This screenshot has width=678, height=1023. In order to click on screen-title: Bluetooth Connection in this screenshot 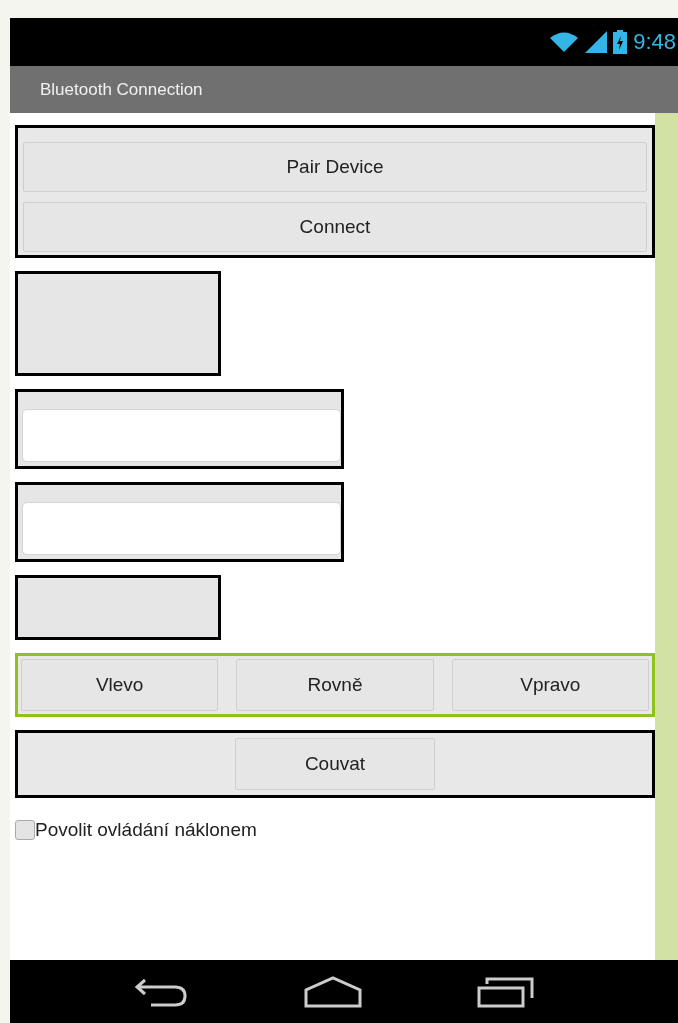, I will do `click(121, 89)`.